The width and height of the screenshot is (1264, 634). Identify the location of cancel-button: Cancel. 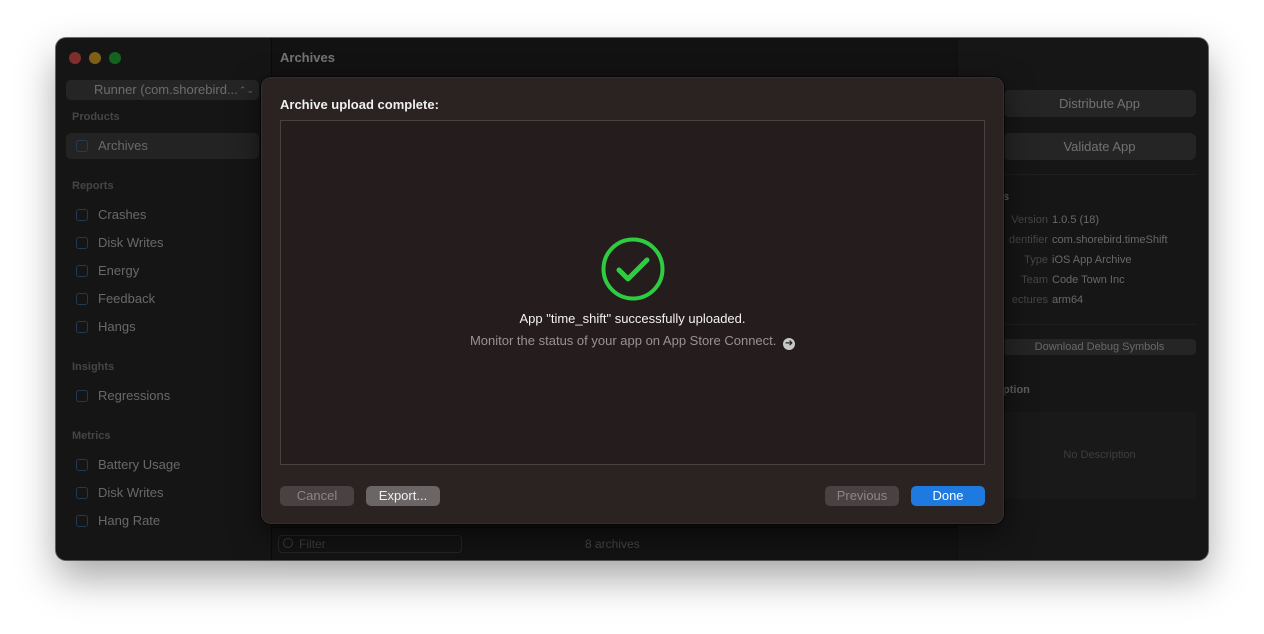
(317, 496).